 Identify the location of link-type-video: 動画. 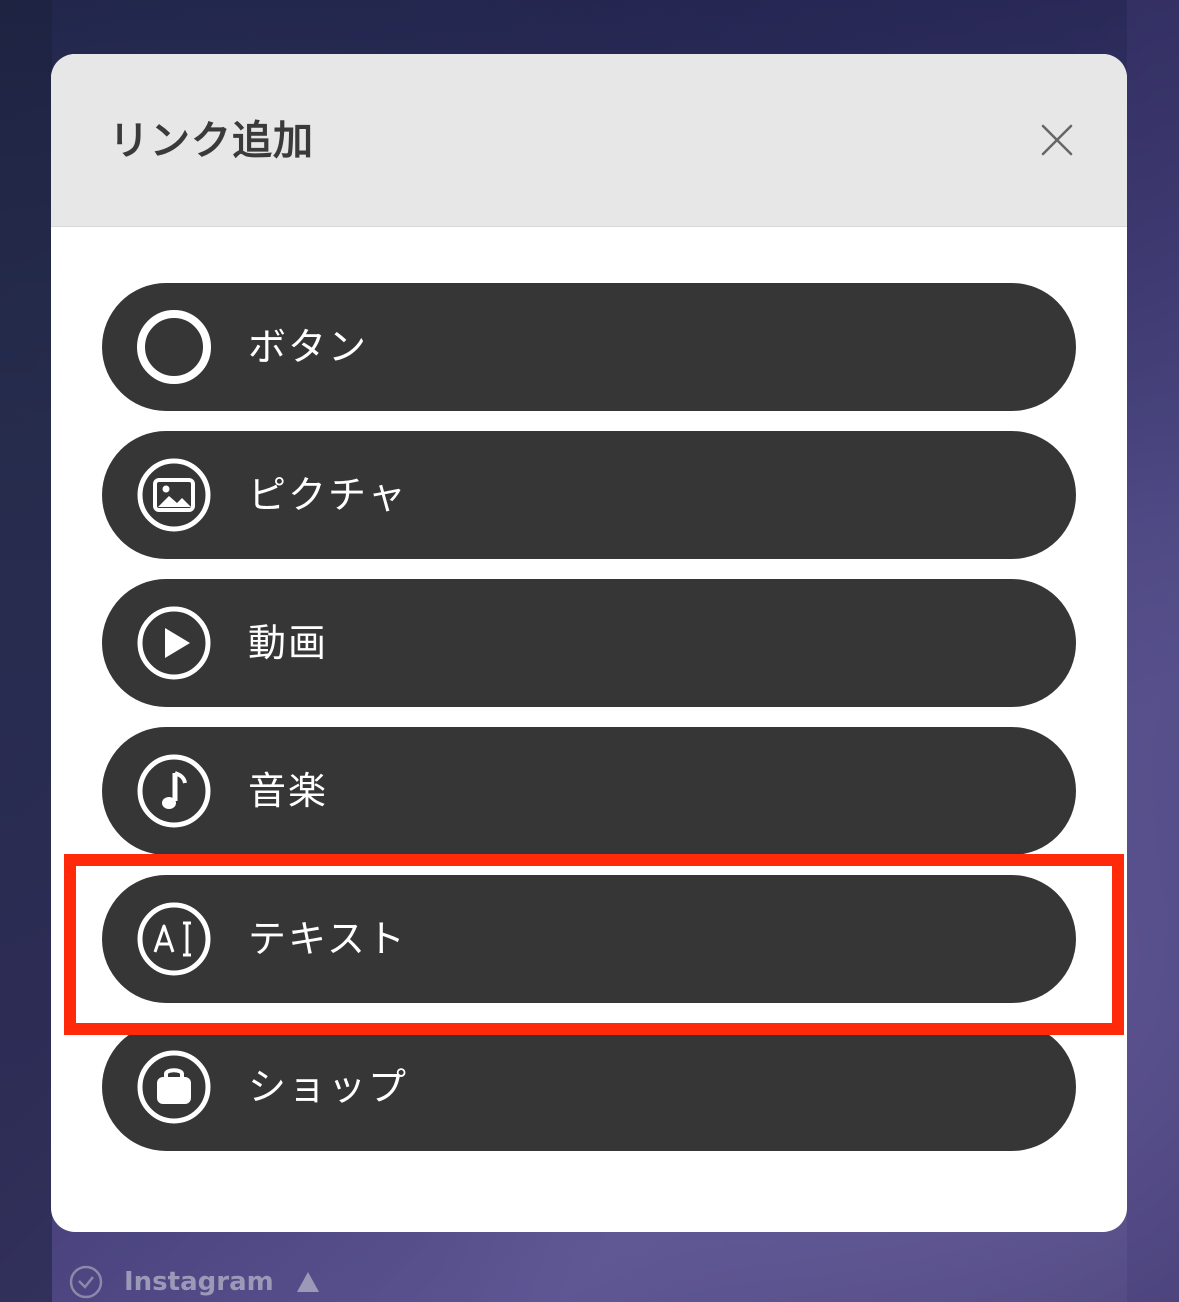
(589, 643).